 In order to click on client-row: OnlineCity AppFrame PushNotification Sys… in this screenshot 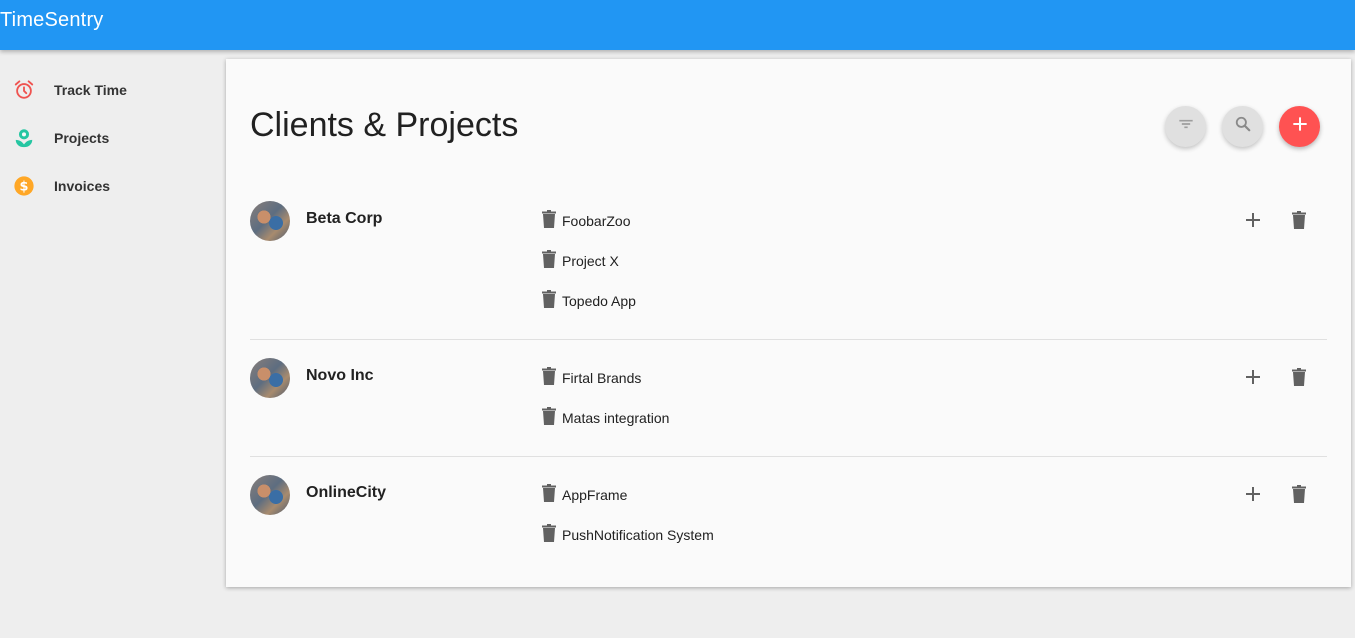, I will do `click(788, 520)`.